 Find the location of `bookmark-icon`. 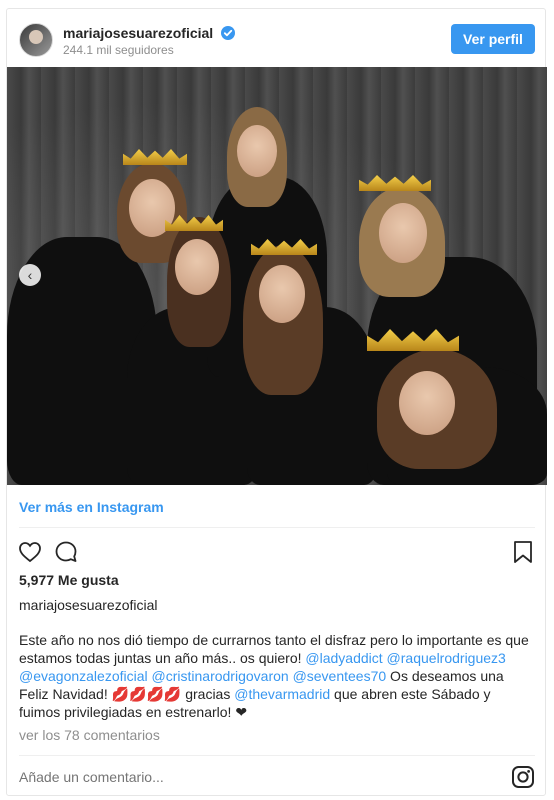

bookmark-icon is located at coordinates (523, 552).